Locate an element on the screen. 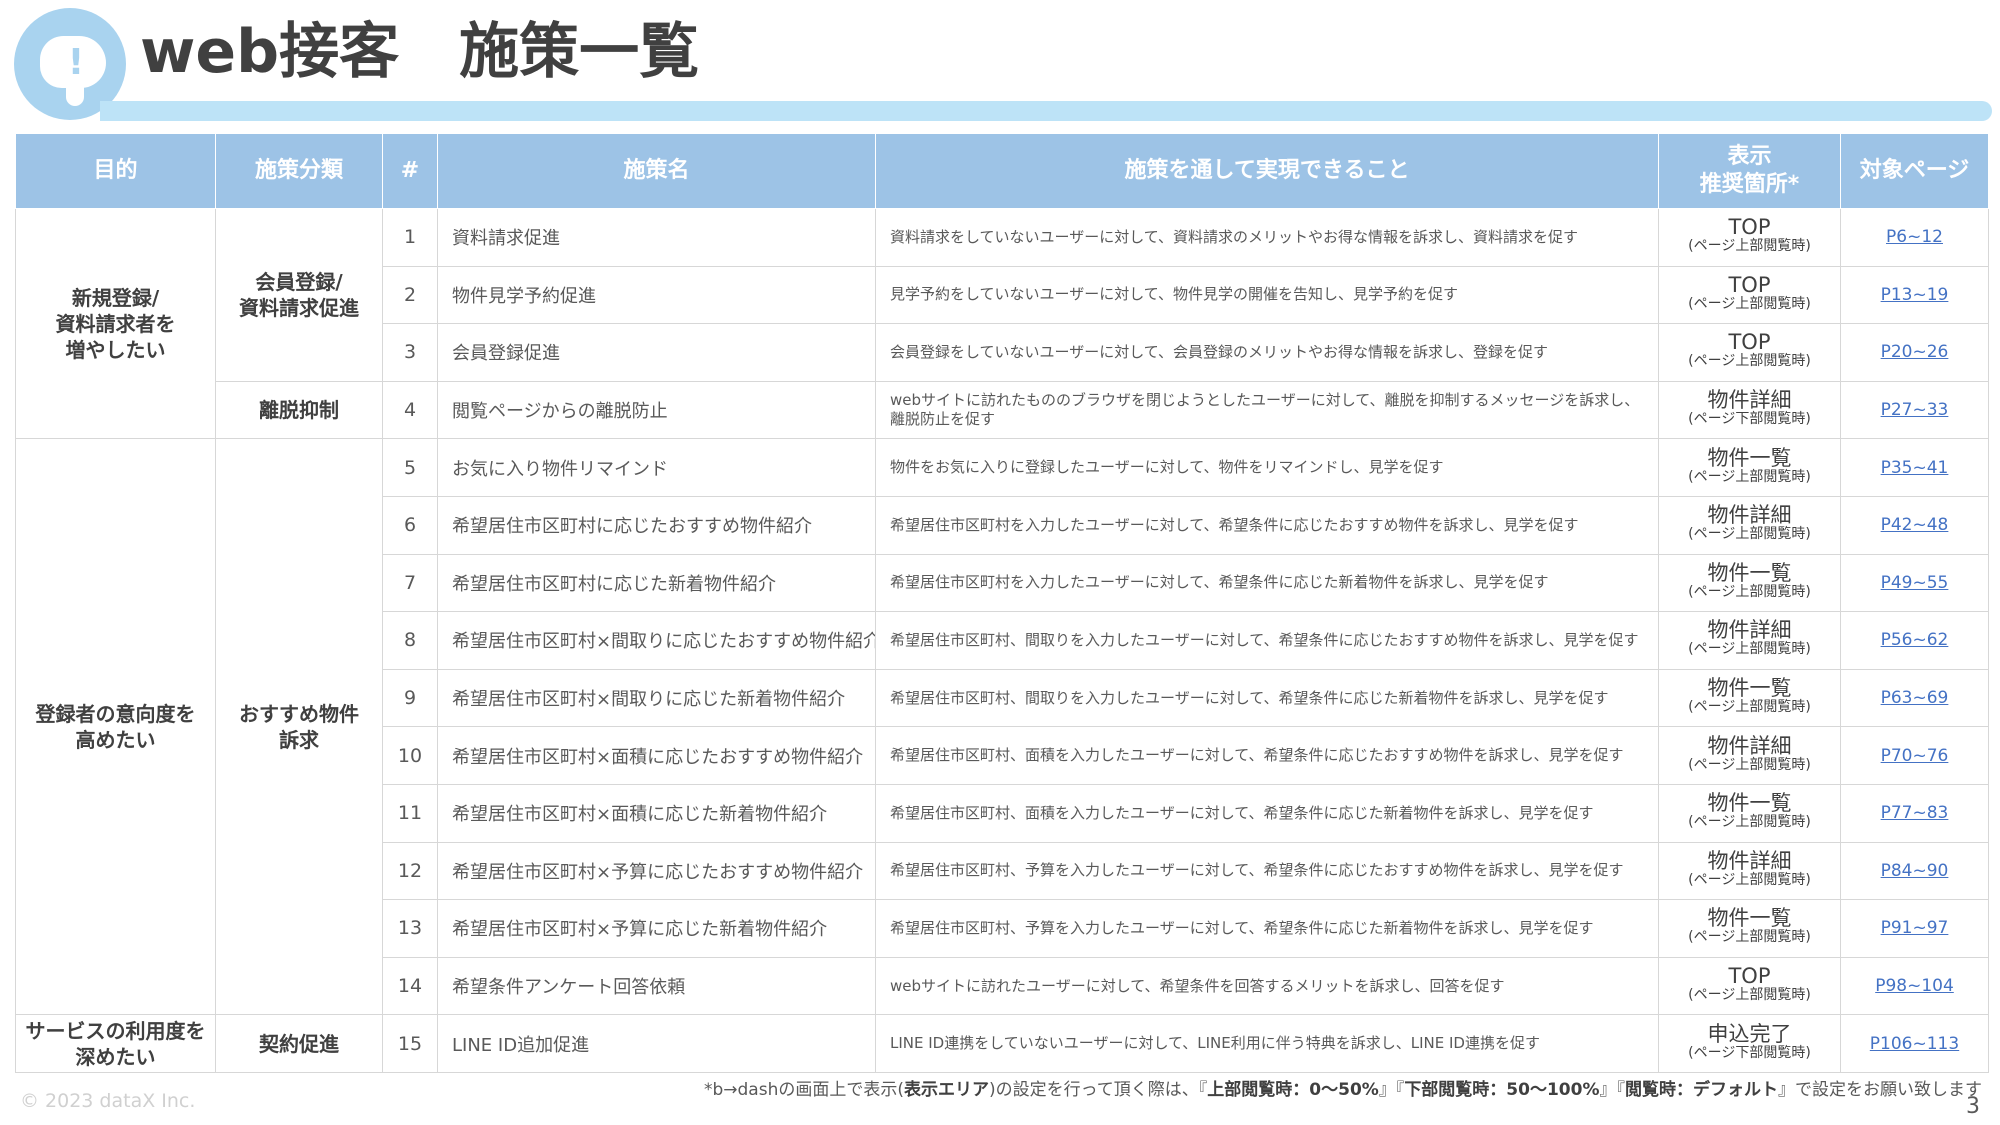 The image size is (2000, 1125). target-pages-cell: P6~12 is located at coordinates (1914, 237).